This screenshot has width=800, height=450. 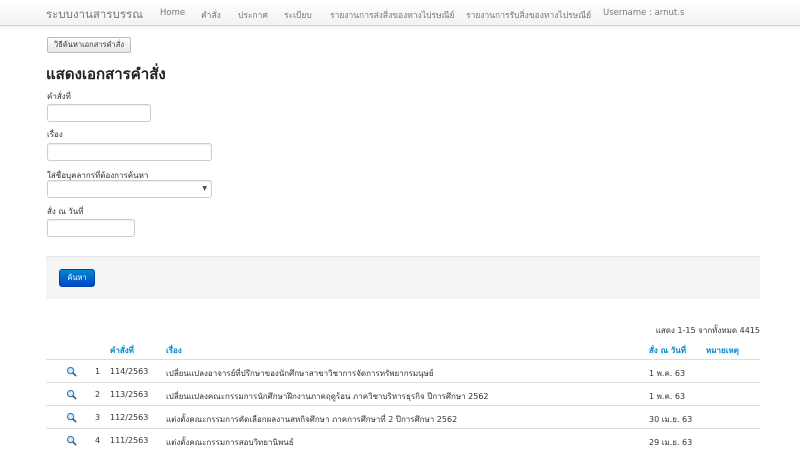 I want to click on person-select: ▼, so click(x=129, y=189).